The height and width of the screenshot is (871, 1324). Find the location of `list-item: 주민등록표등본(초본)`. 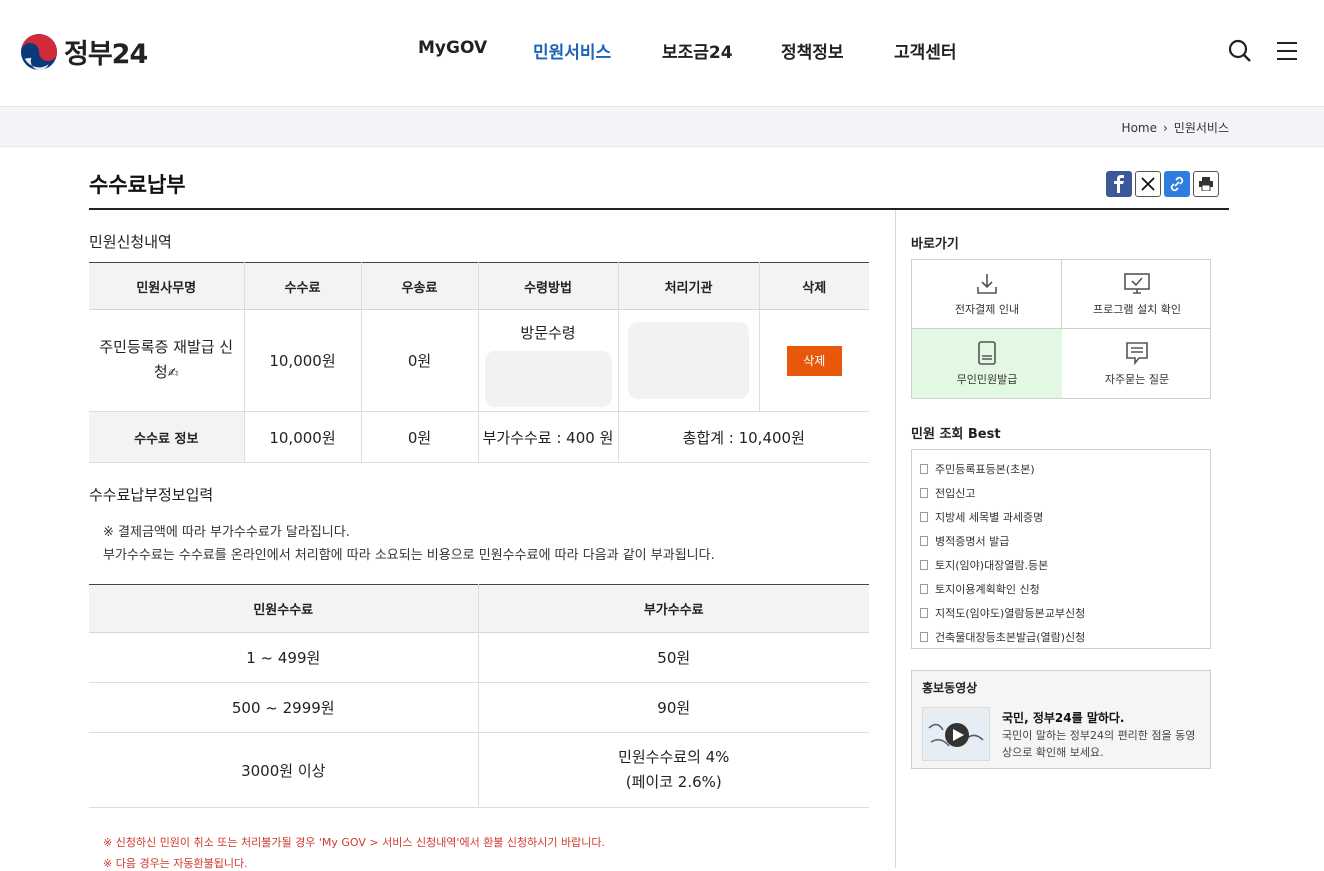

list-item: 주민등록표등본(초본) is located at coordinates (1061, 469).